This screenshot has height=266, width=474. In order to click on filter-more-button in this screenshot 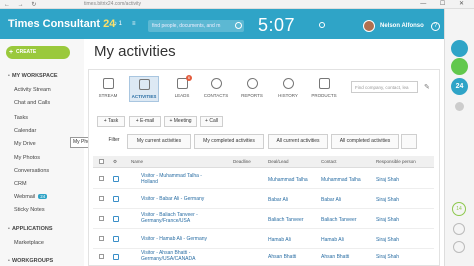, I will do `click(409, 141)`.